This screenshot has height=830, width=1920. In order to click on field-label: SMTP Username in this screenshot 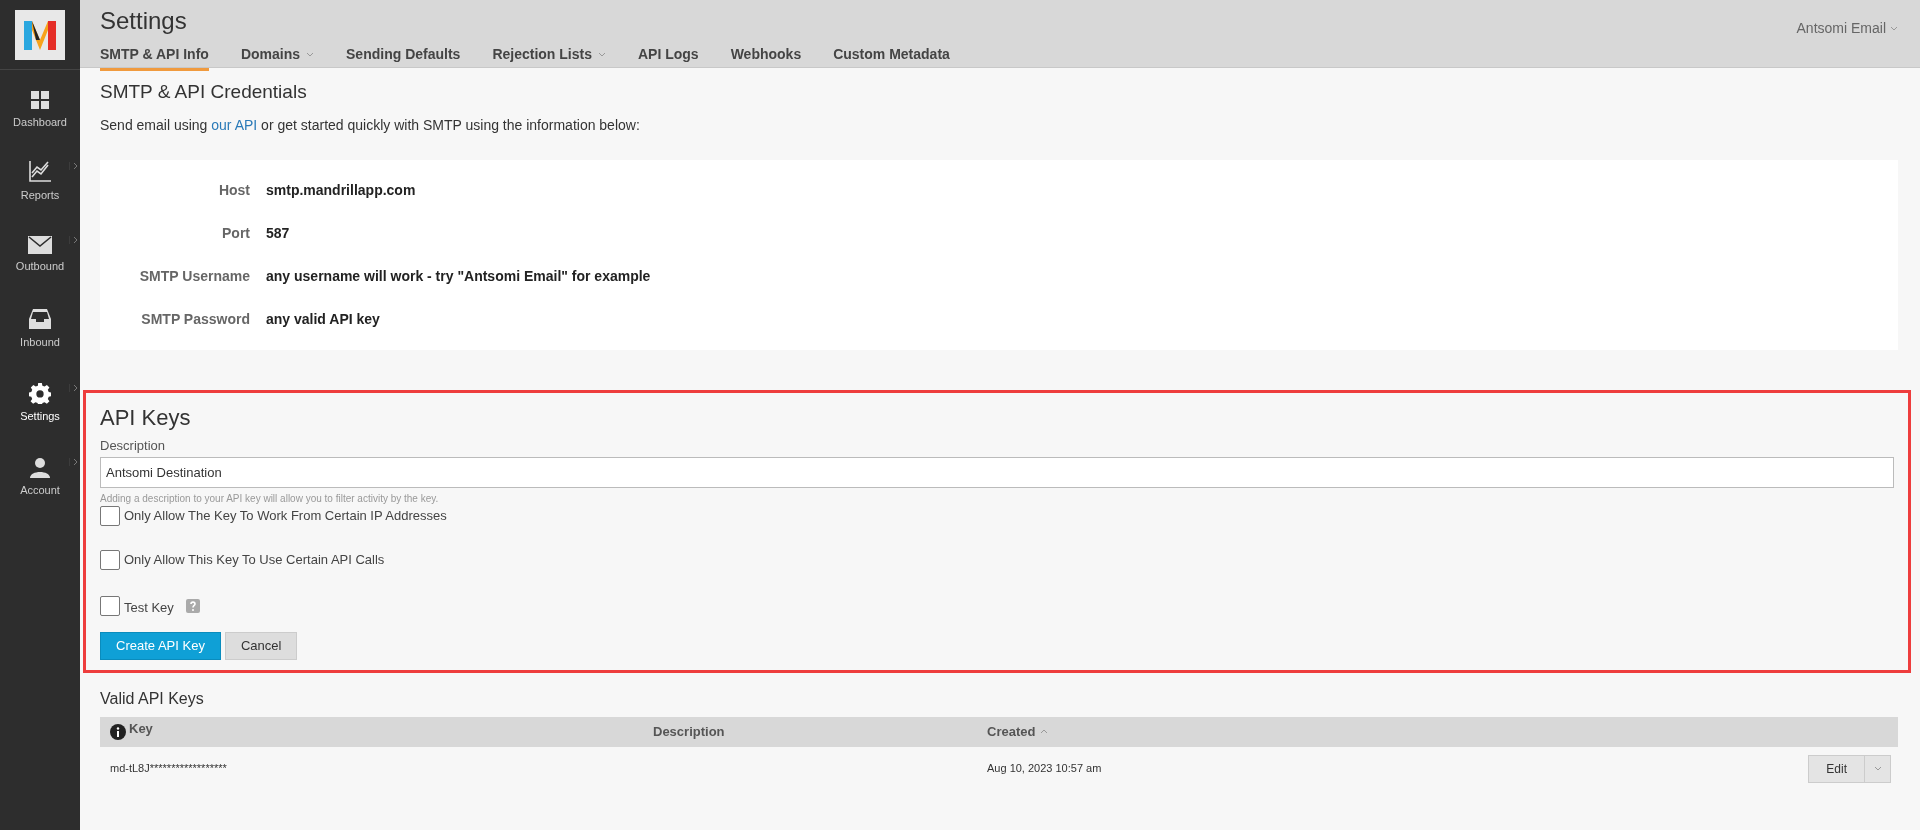, I will do `click(194, 275)`.